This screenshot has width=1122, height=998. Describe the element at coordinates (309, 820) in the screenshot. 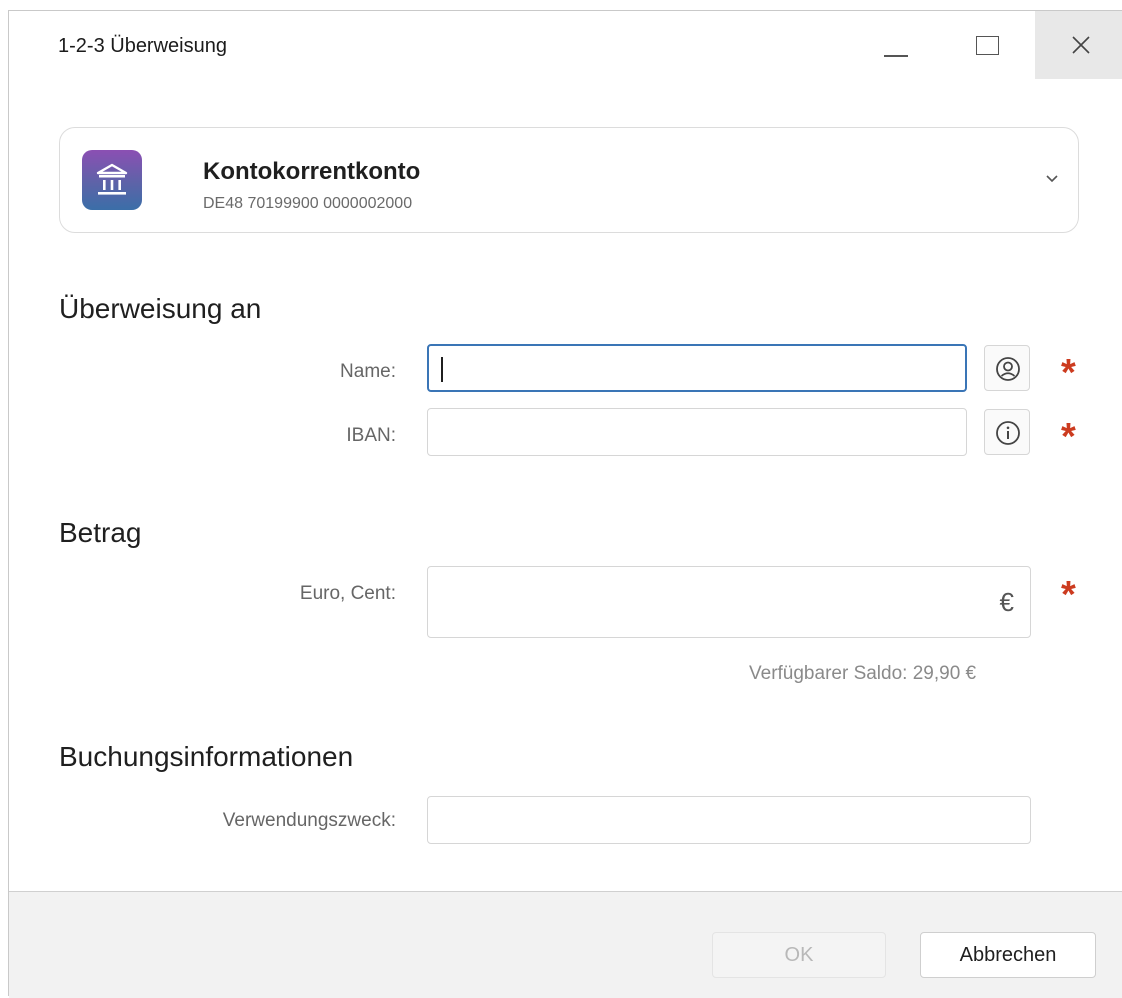

I see `purpose-label: Verwendungszweck:` at that location.